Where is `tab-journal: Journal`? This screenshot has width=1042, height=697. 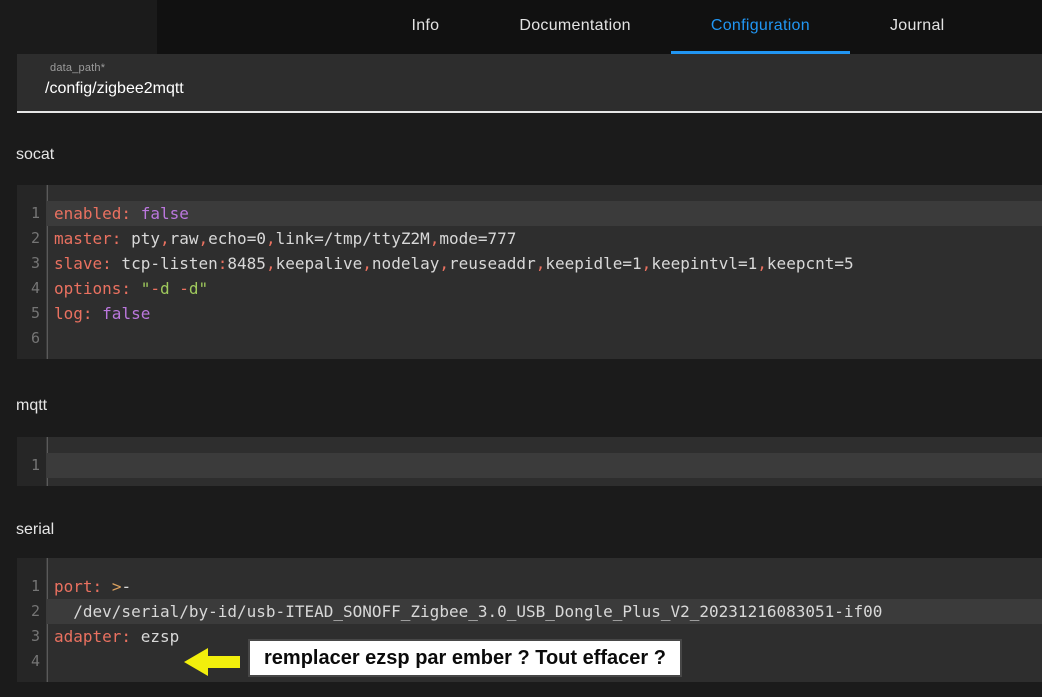
tab-journal: Journal is located at coordinates (917, 27).